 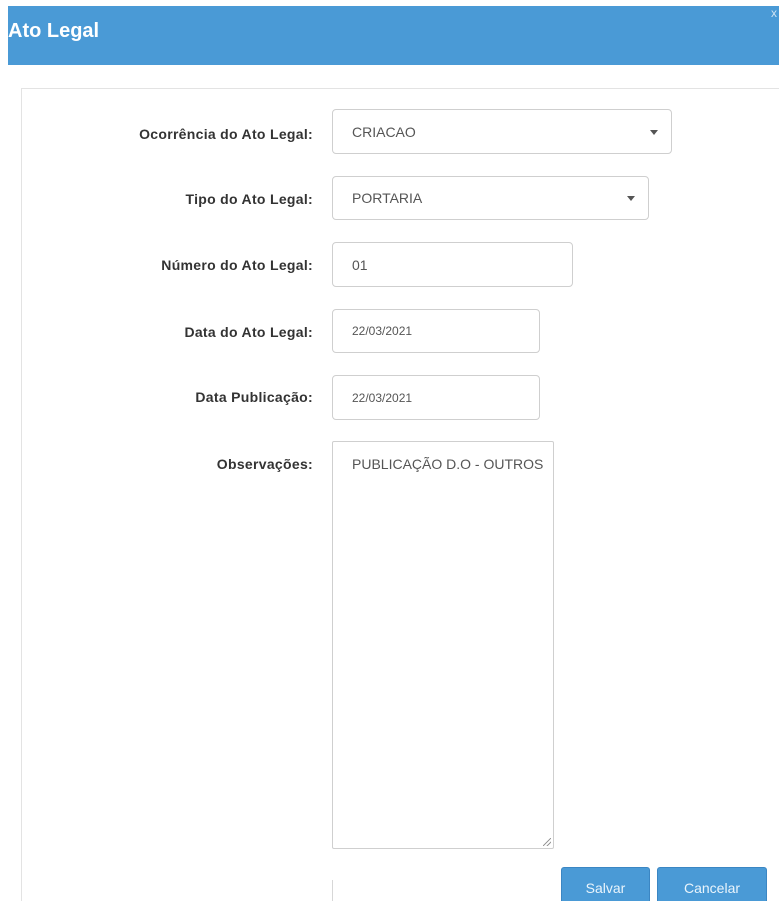 I want to click on data-publicacao-value: 22/03/2021, so click(x=382, y=397).